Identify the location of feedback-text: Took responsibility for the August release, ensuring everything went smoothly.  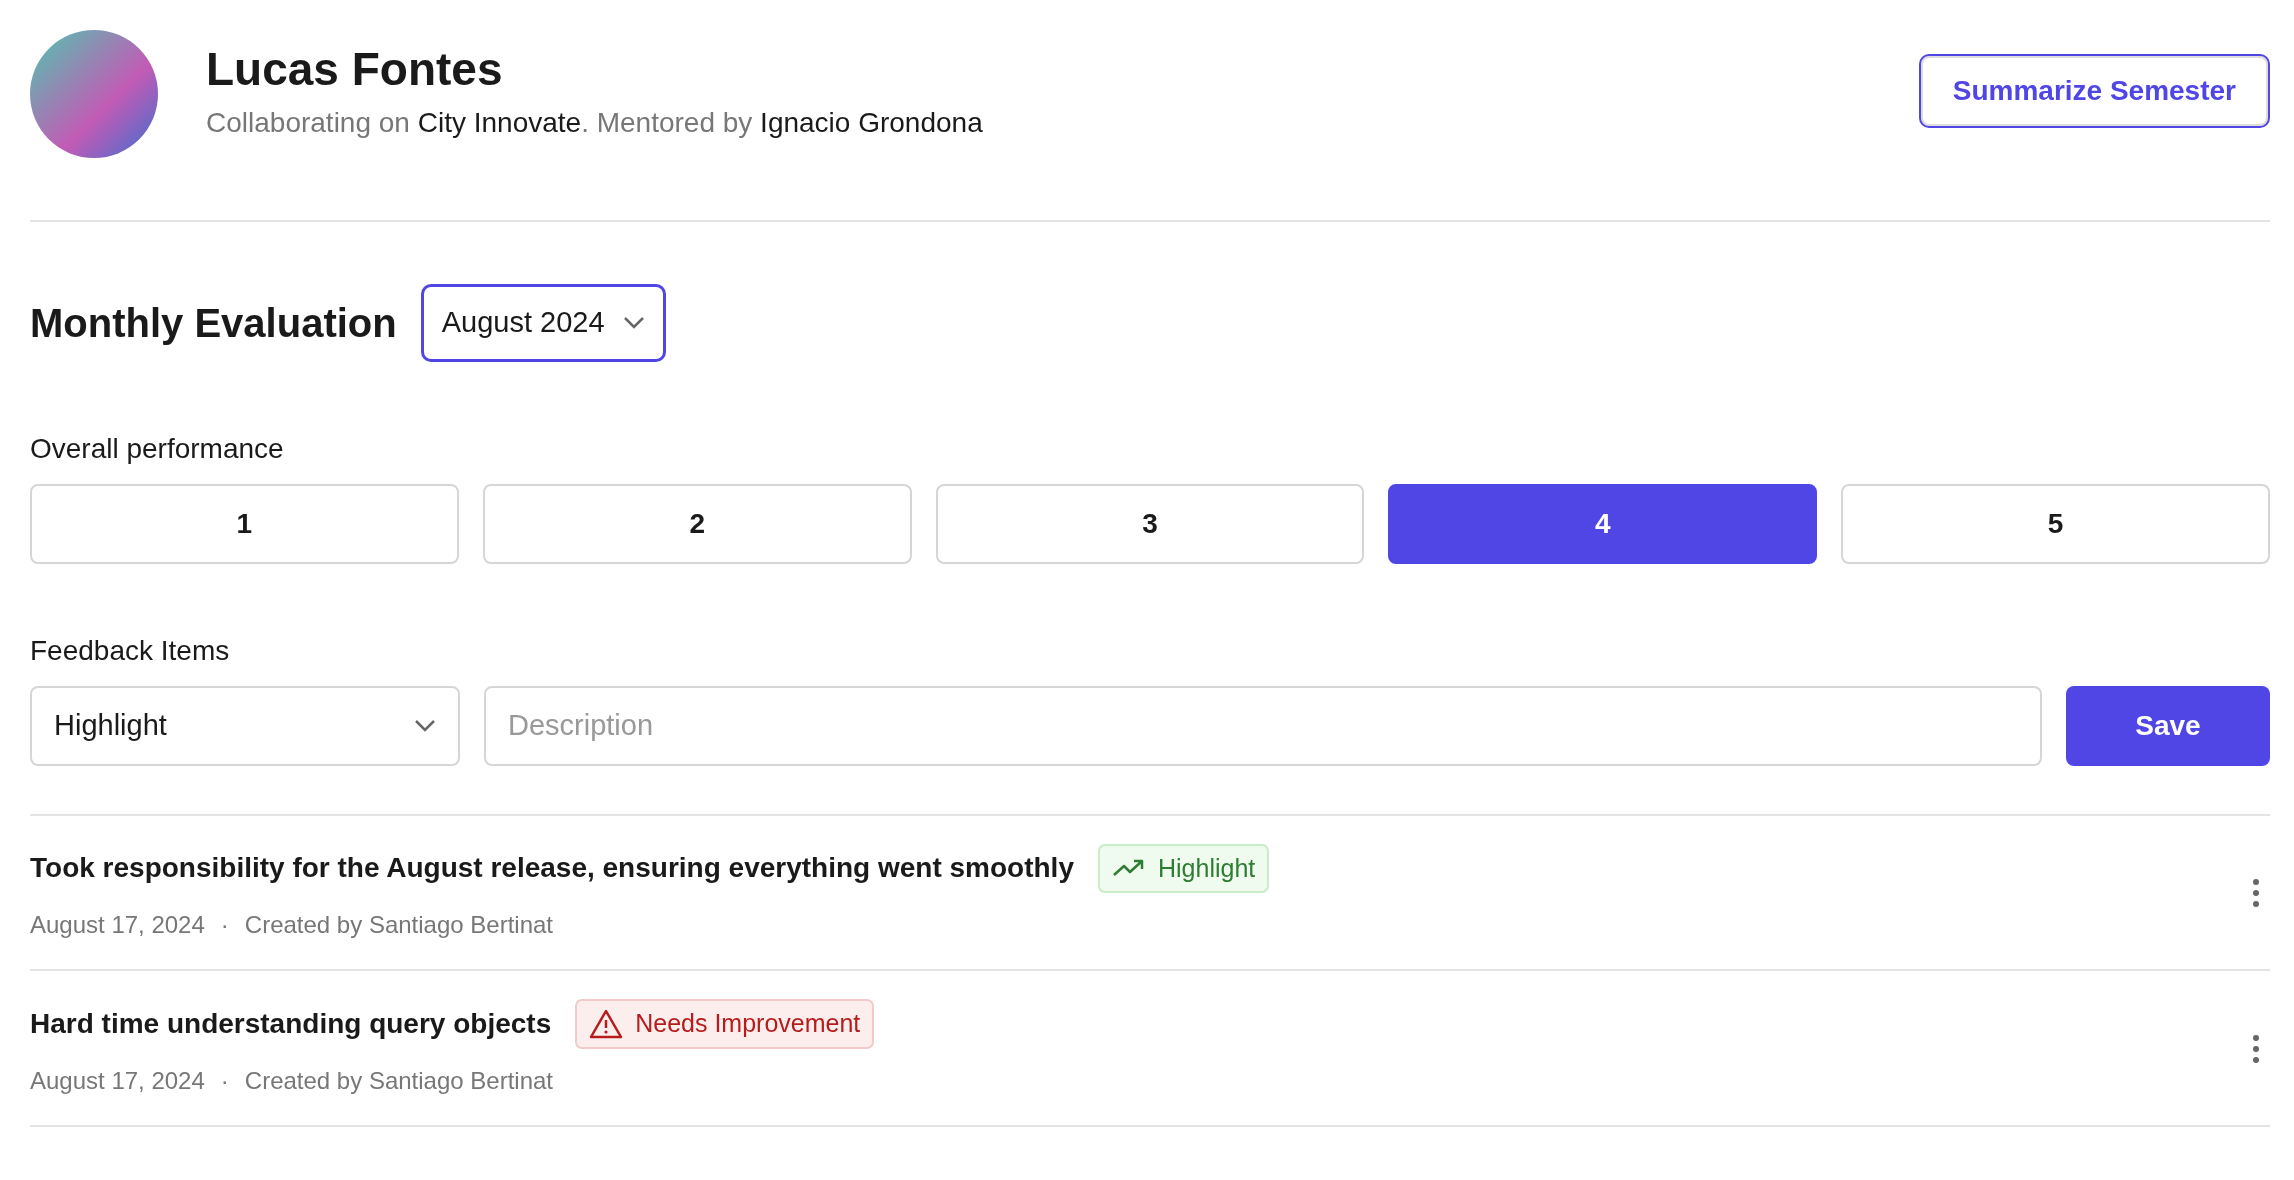
(552, 868).